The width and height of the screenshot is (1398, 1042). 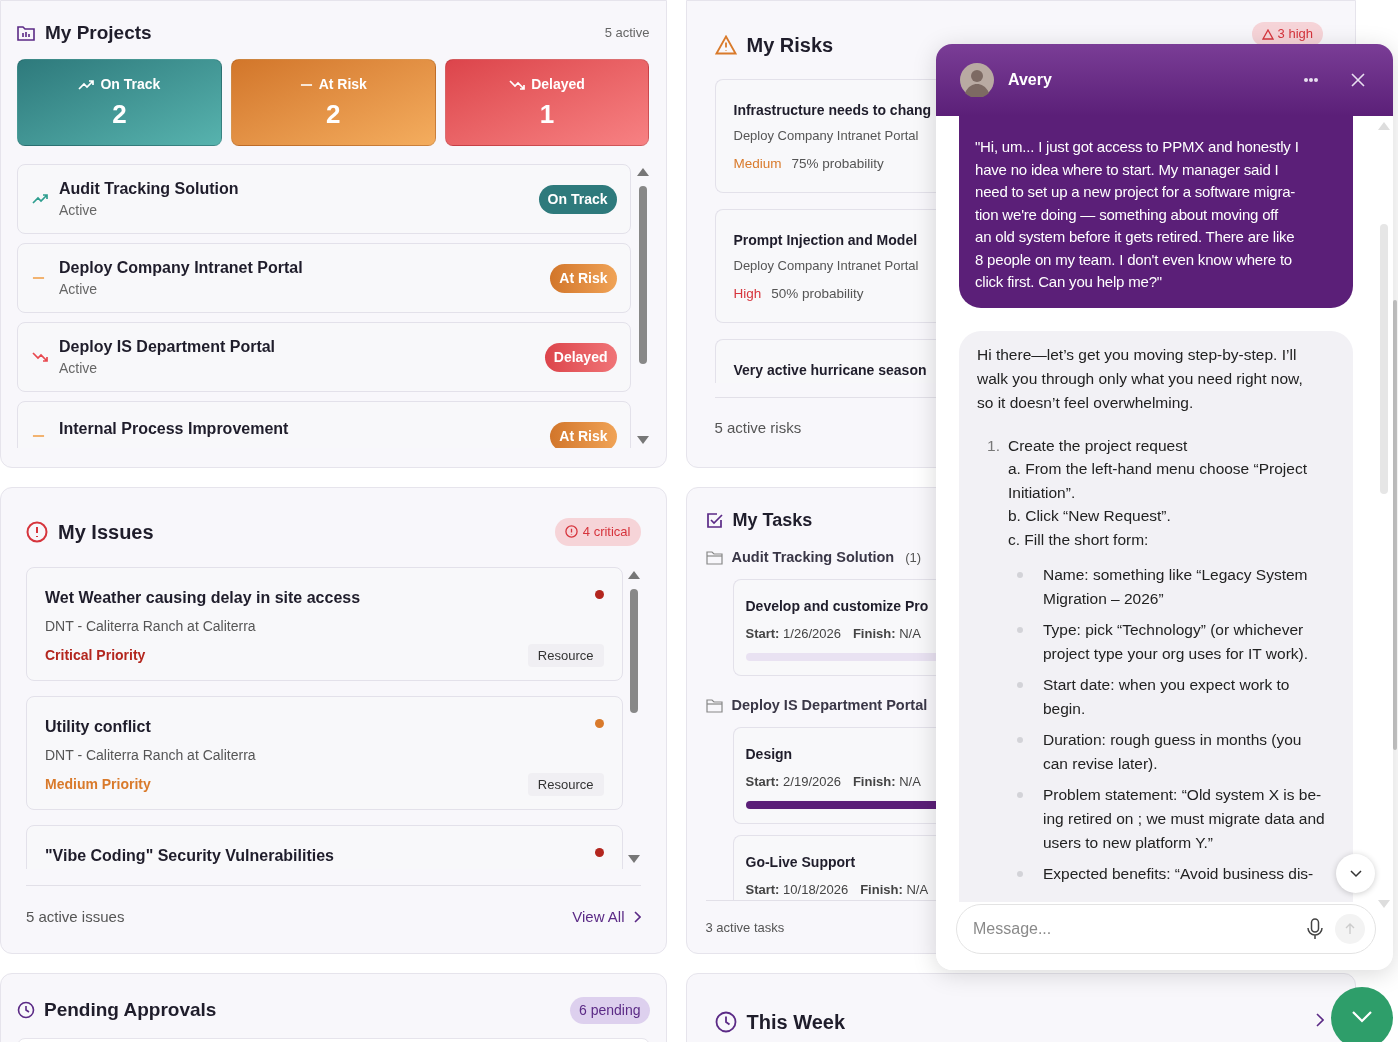 I want to click on view-all-link: View All, so click(x=606, y=916).